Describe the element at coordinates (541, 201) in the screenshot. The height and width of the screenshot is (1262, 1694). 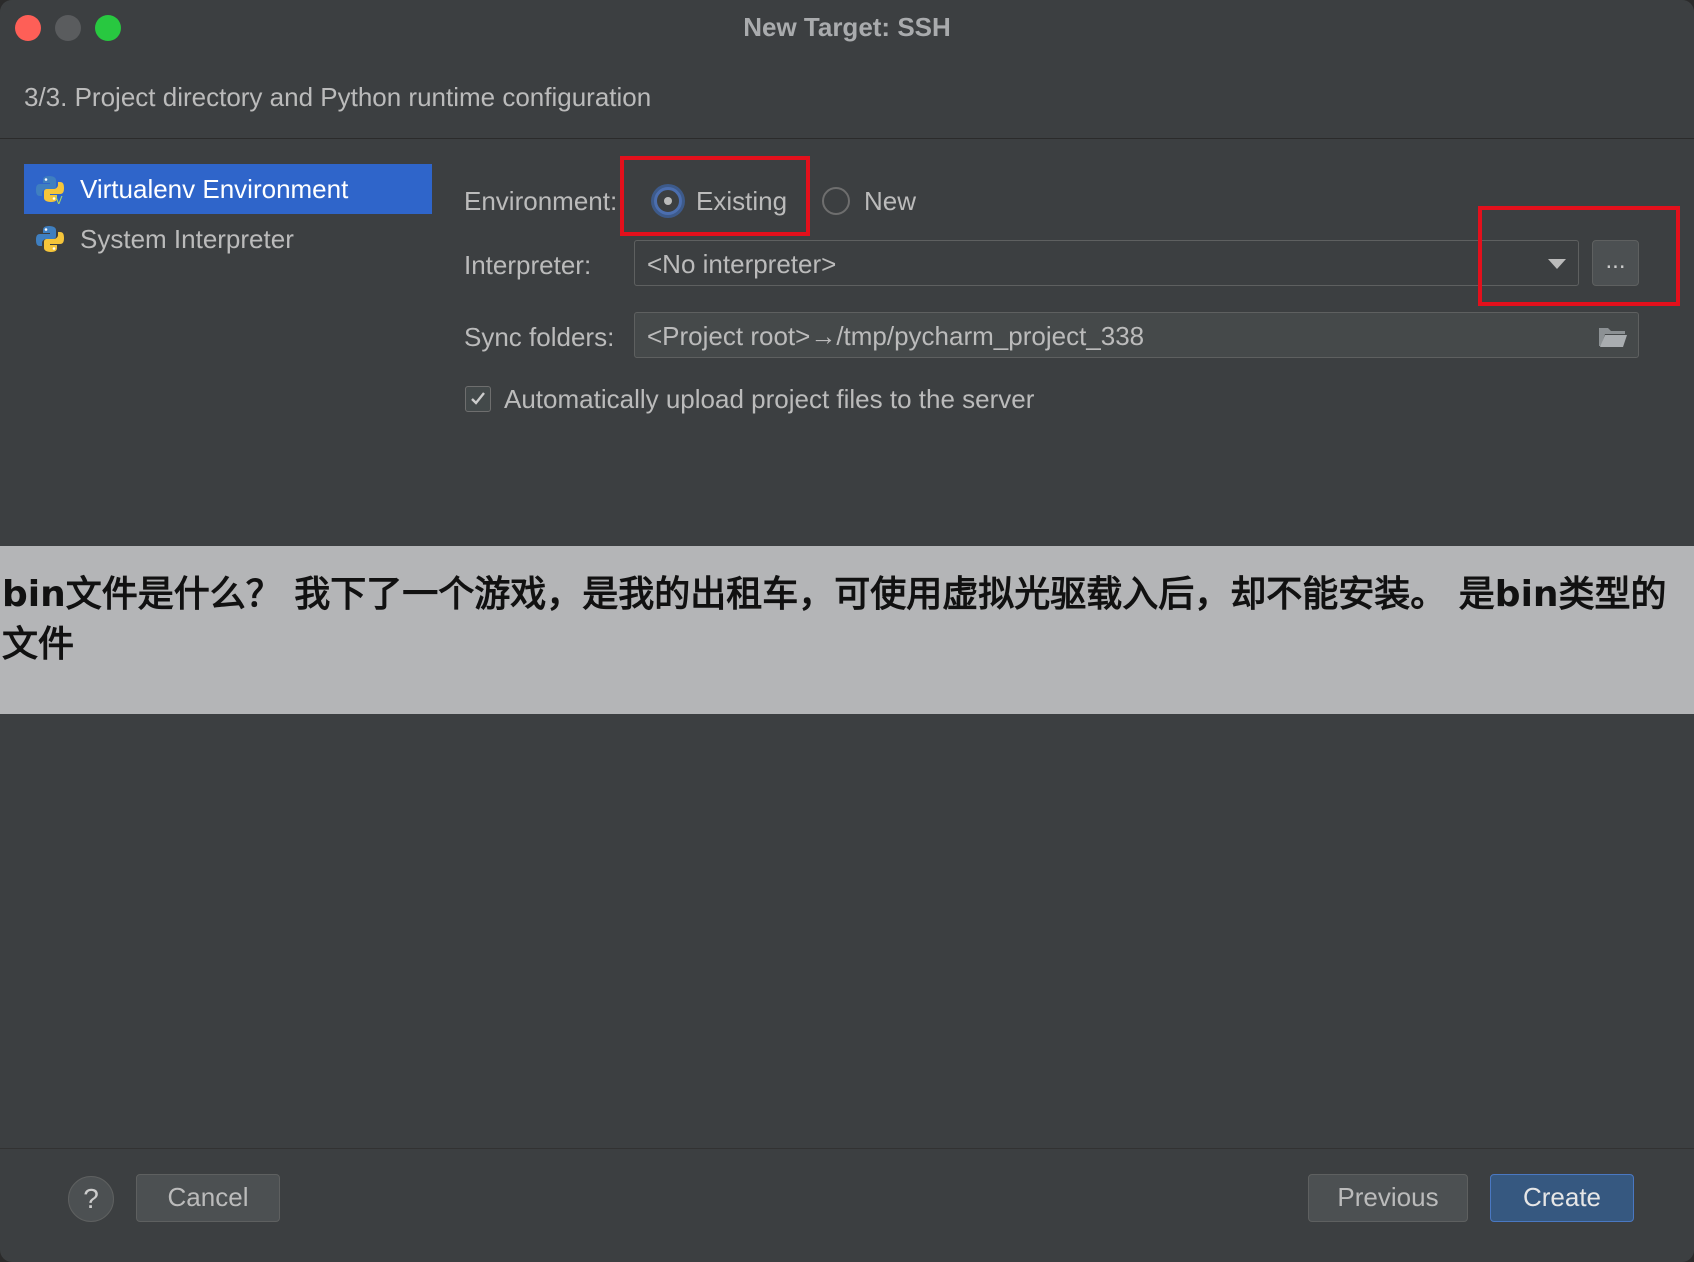
I see `environment-label: Environment:` at that location.